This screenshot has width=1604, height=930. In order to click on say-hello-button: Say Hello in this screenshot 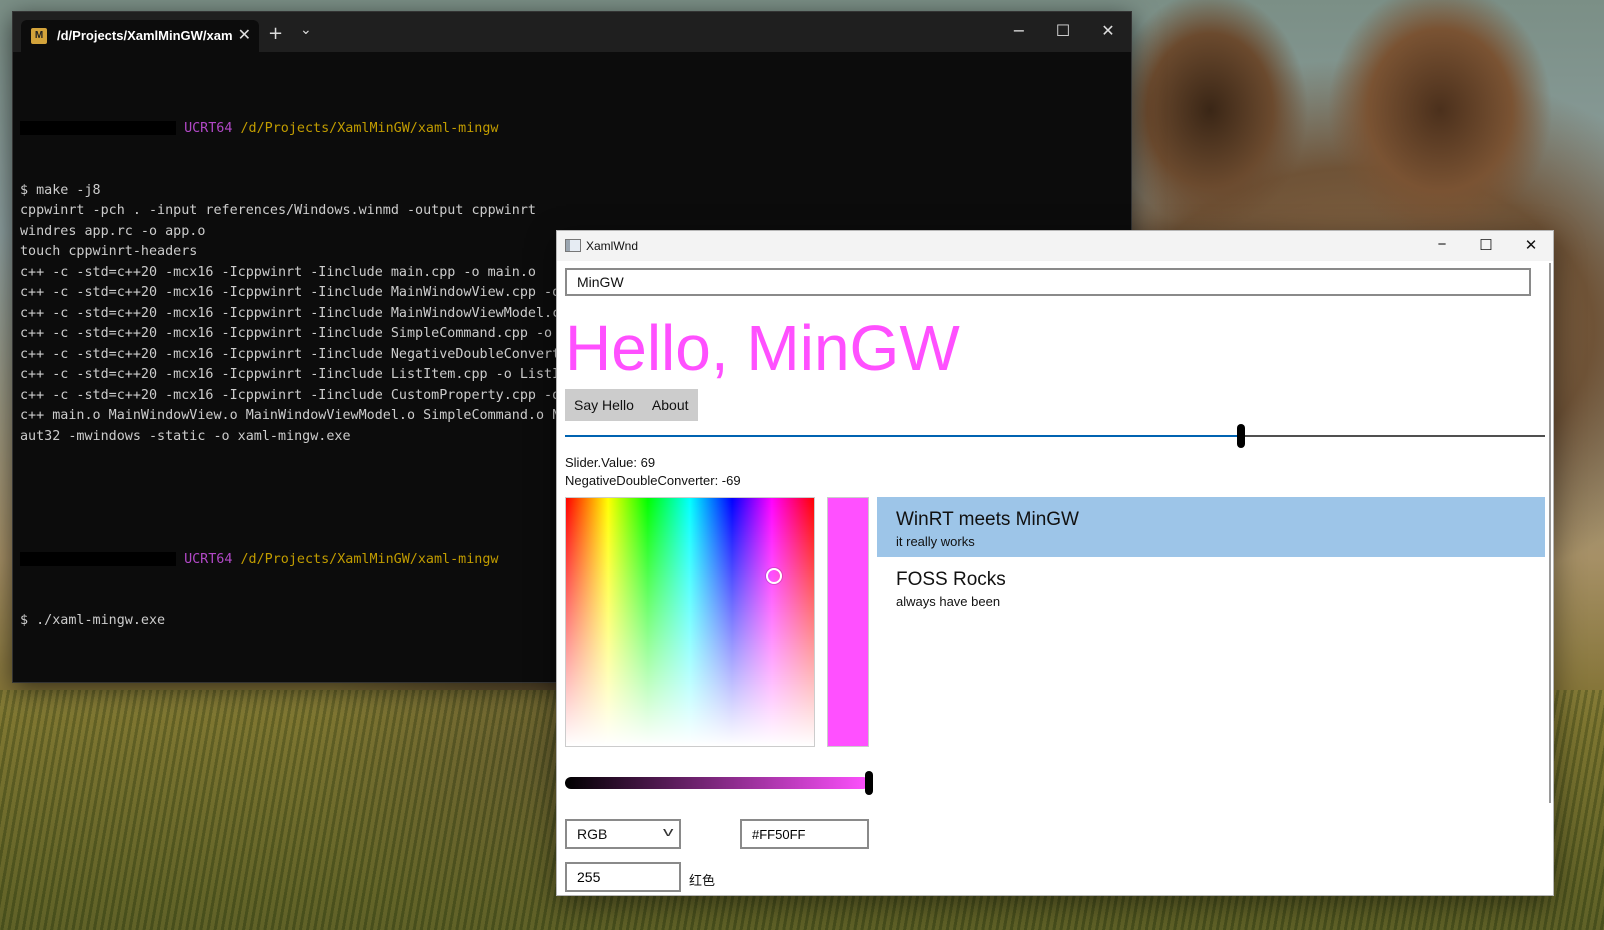, I will do `click(604, 405)`.